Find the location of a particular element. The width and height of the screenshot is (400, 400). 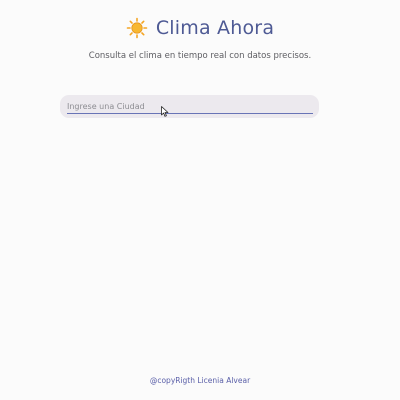

mouse-cursor-icon is located at coordinates (165, 111).